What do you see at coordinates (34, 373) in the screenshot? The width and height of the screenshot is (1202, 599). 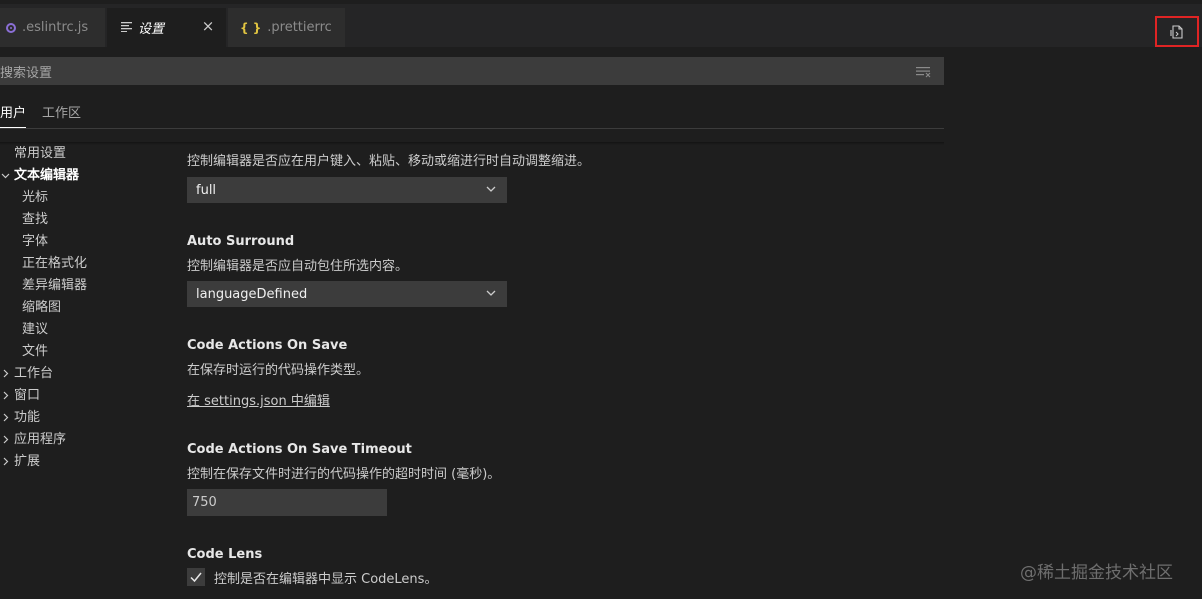 I see `toc-label: 工作台` at bounding box center [34, 373].